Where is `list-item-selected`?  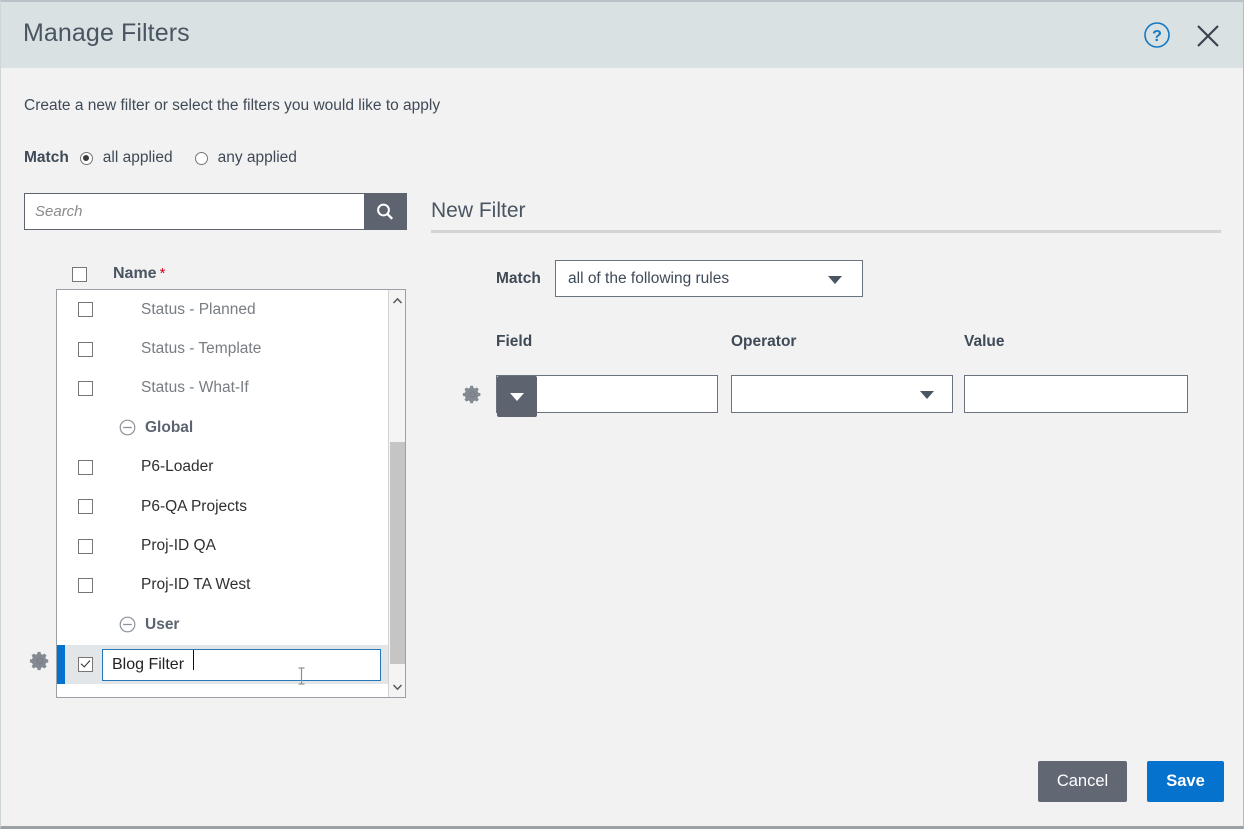
list-item-selected is located at coordinates (222, 664).